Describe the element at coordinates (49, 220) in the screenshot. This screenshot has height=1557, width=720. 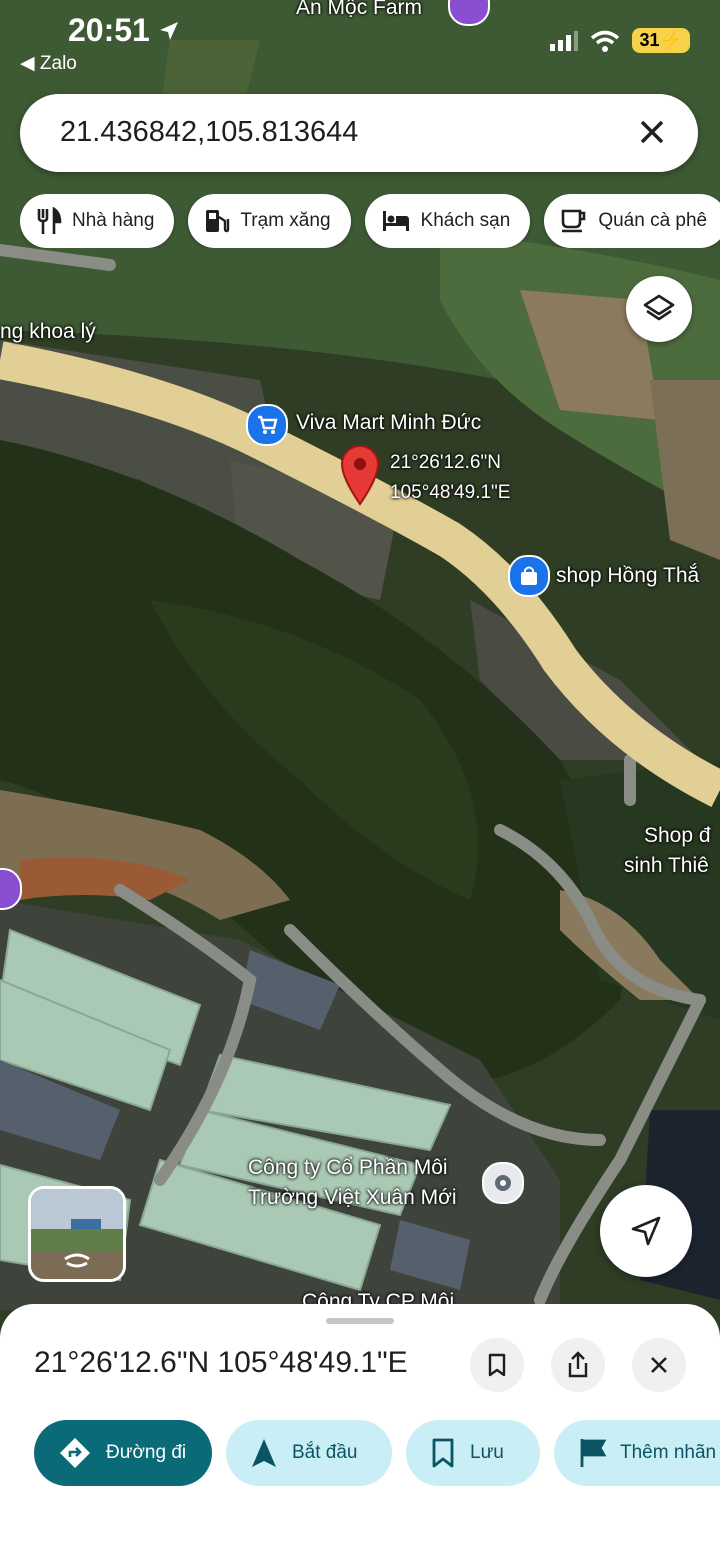
I see `restaurant-icon` at that location.